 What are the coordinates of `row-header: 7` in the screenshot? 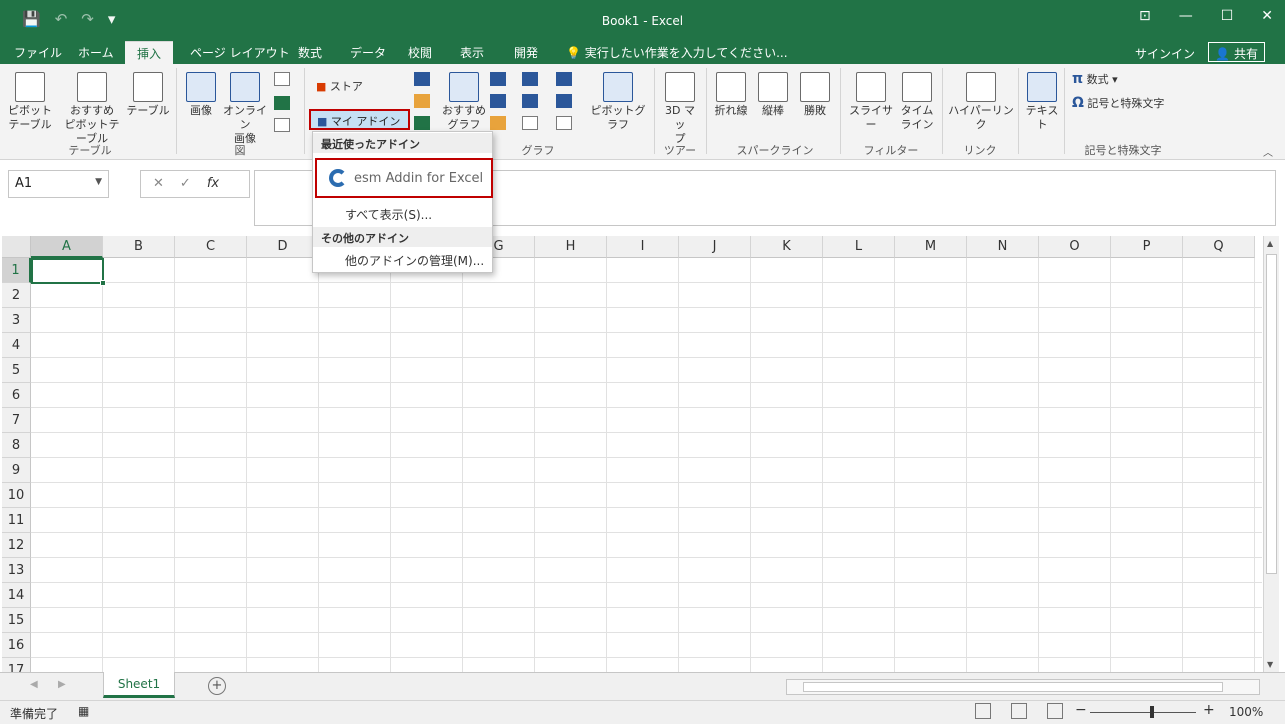 It's located at (16, 420).